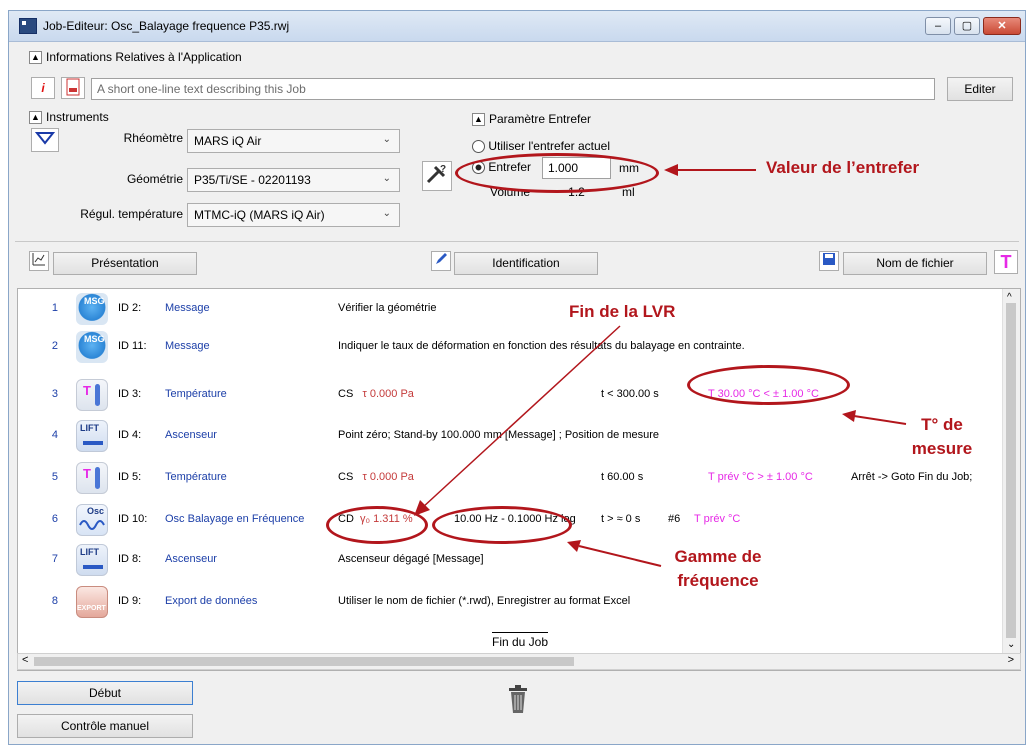 The width and height of the screenshot is (1027, 747). Describe the element at coordinates (938, 26) in the screenshot. I see `minimize-button: –` at that location.